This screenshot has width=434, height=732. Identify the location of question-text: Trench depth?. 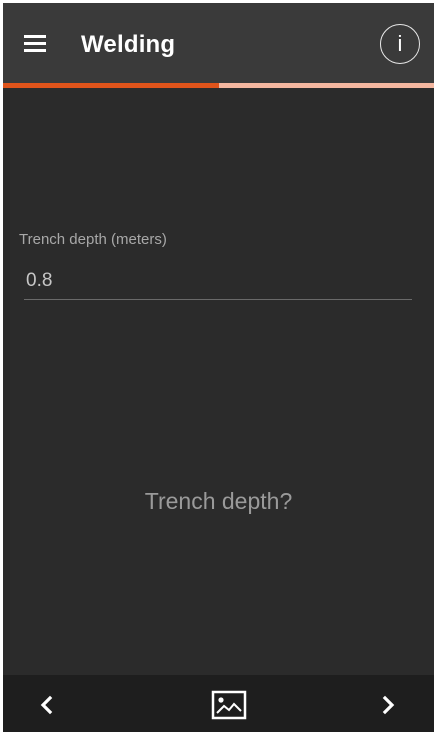
(218, 501).